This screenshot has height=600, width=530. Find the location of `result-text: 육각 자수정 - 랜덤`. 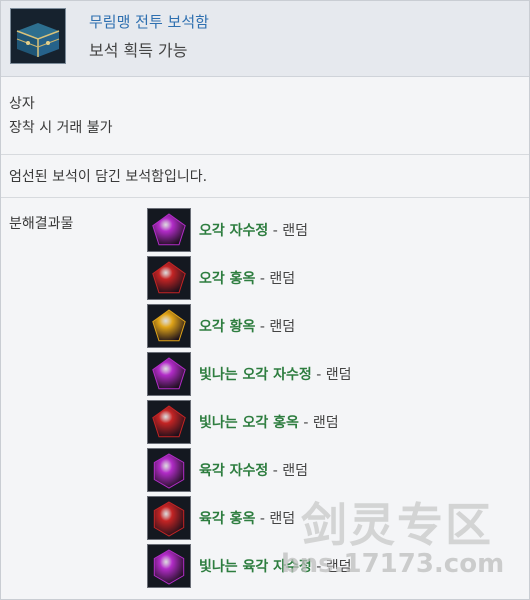

result-text: 육각 자수정 - 랜덤 is located at coordinates (253, 470).